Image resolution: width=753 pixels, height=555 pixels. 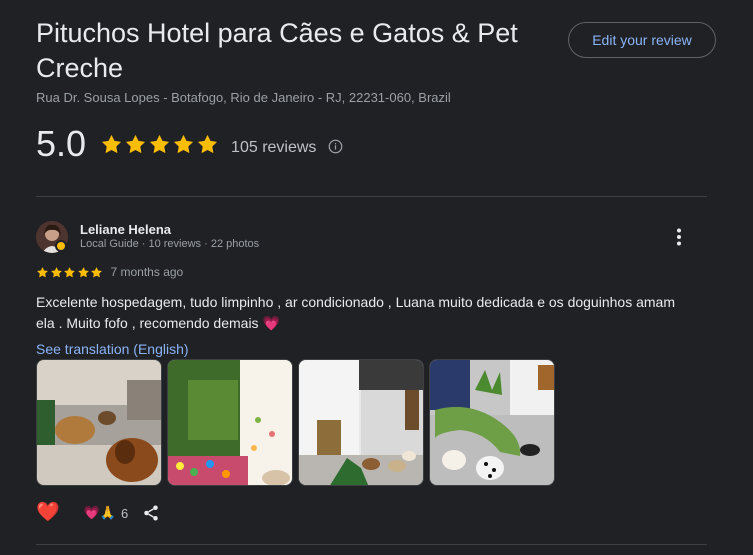 I want to click on review-time: 7 months ago, so click(x=147, y=272).